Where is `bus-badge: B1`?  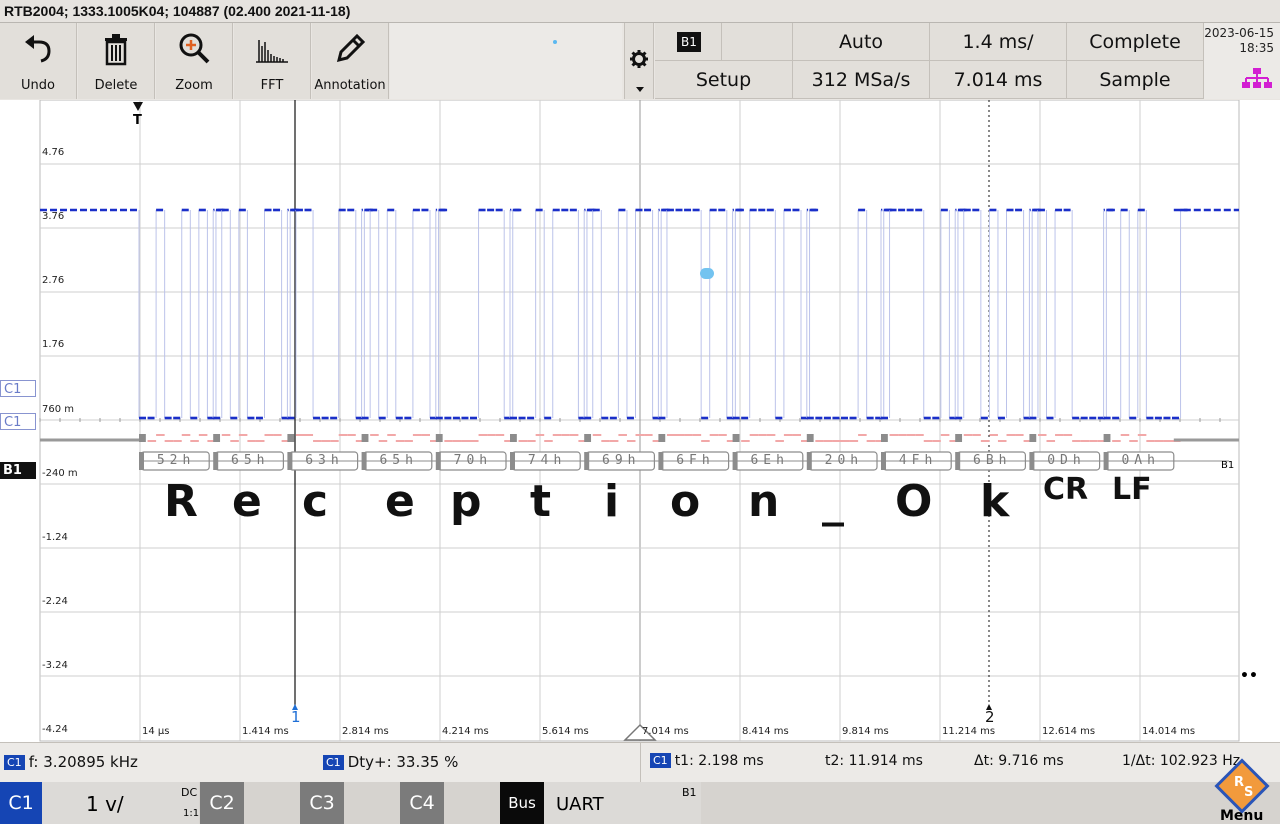 bus-badge: B1 is located at coordinates (689, 42).